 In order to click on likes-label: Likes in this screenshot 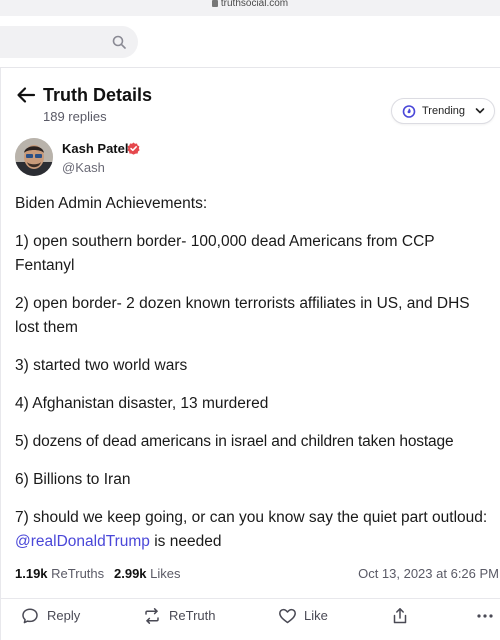, I will do `click(165, 573)`.